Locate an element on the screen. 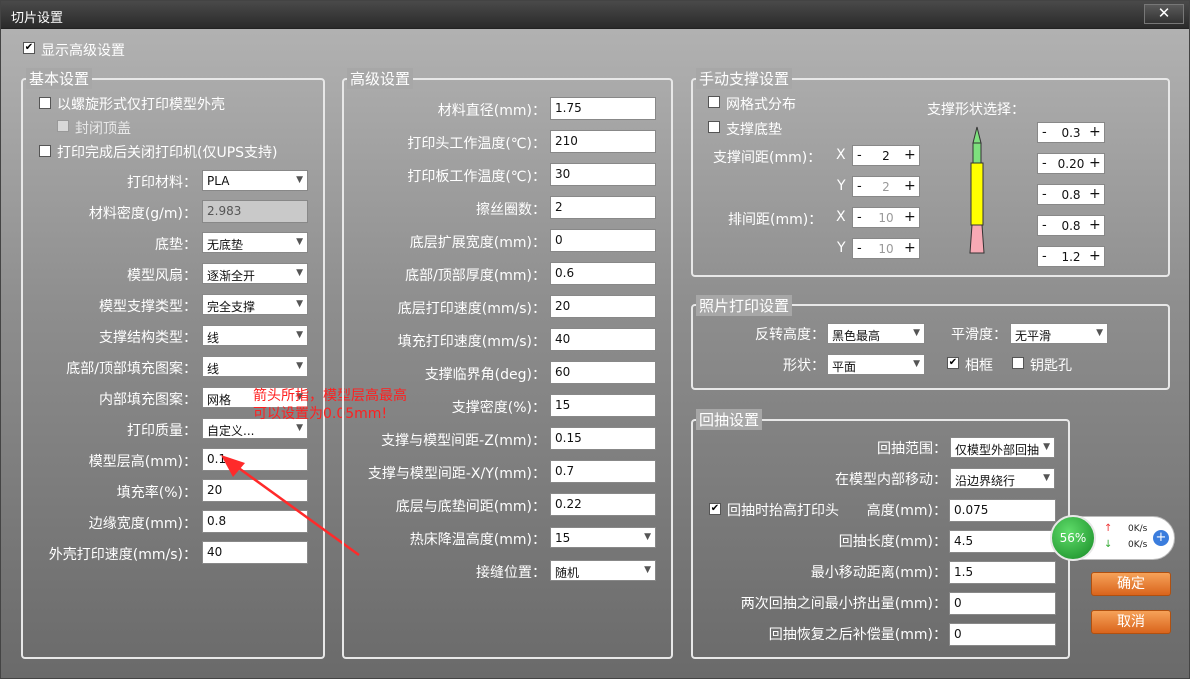 Image resolution: width=1190 pixels, height=679 pixels. field-label: 热床降温高度(mm)： is located at coordinates (477, 540).